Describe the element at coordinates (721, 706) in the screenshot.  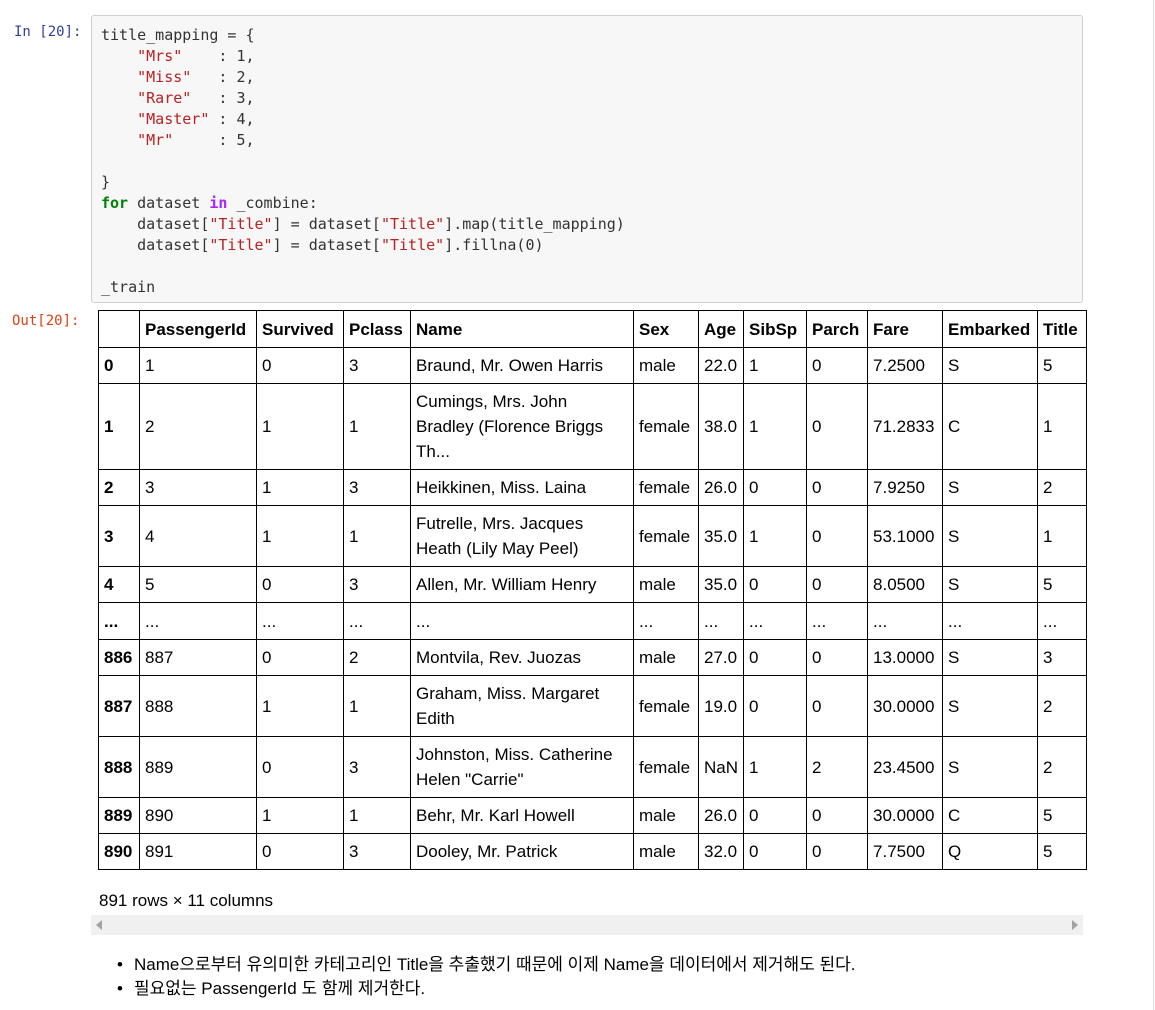
I see `table-cell: 19.0` at that location.